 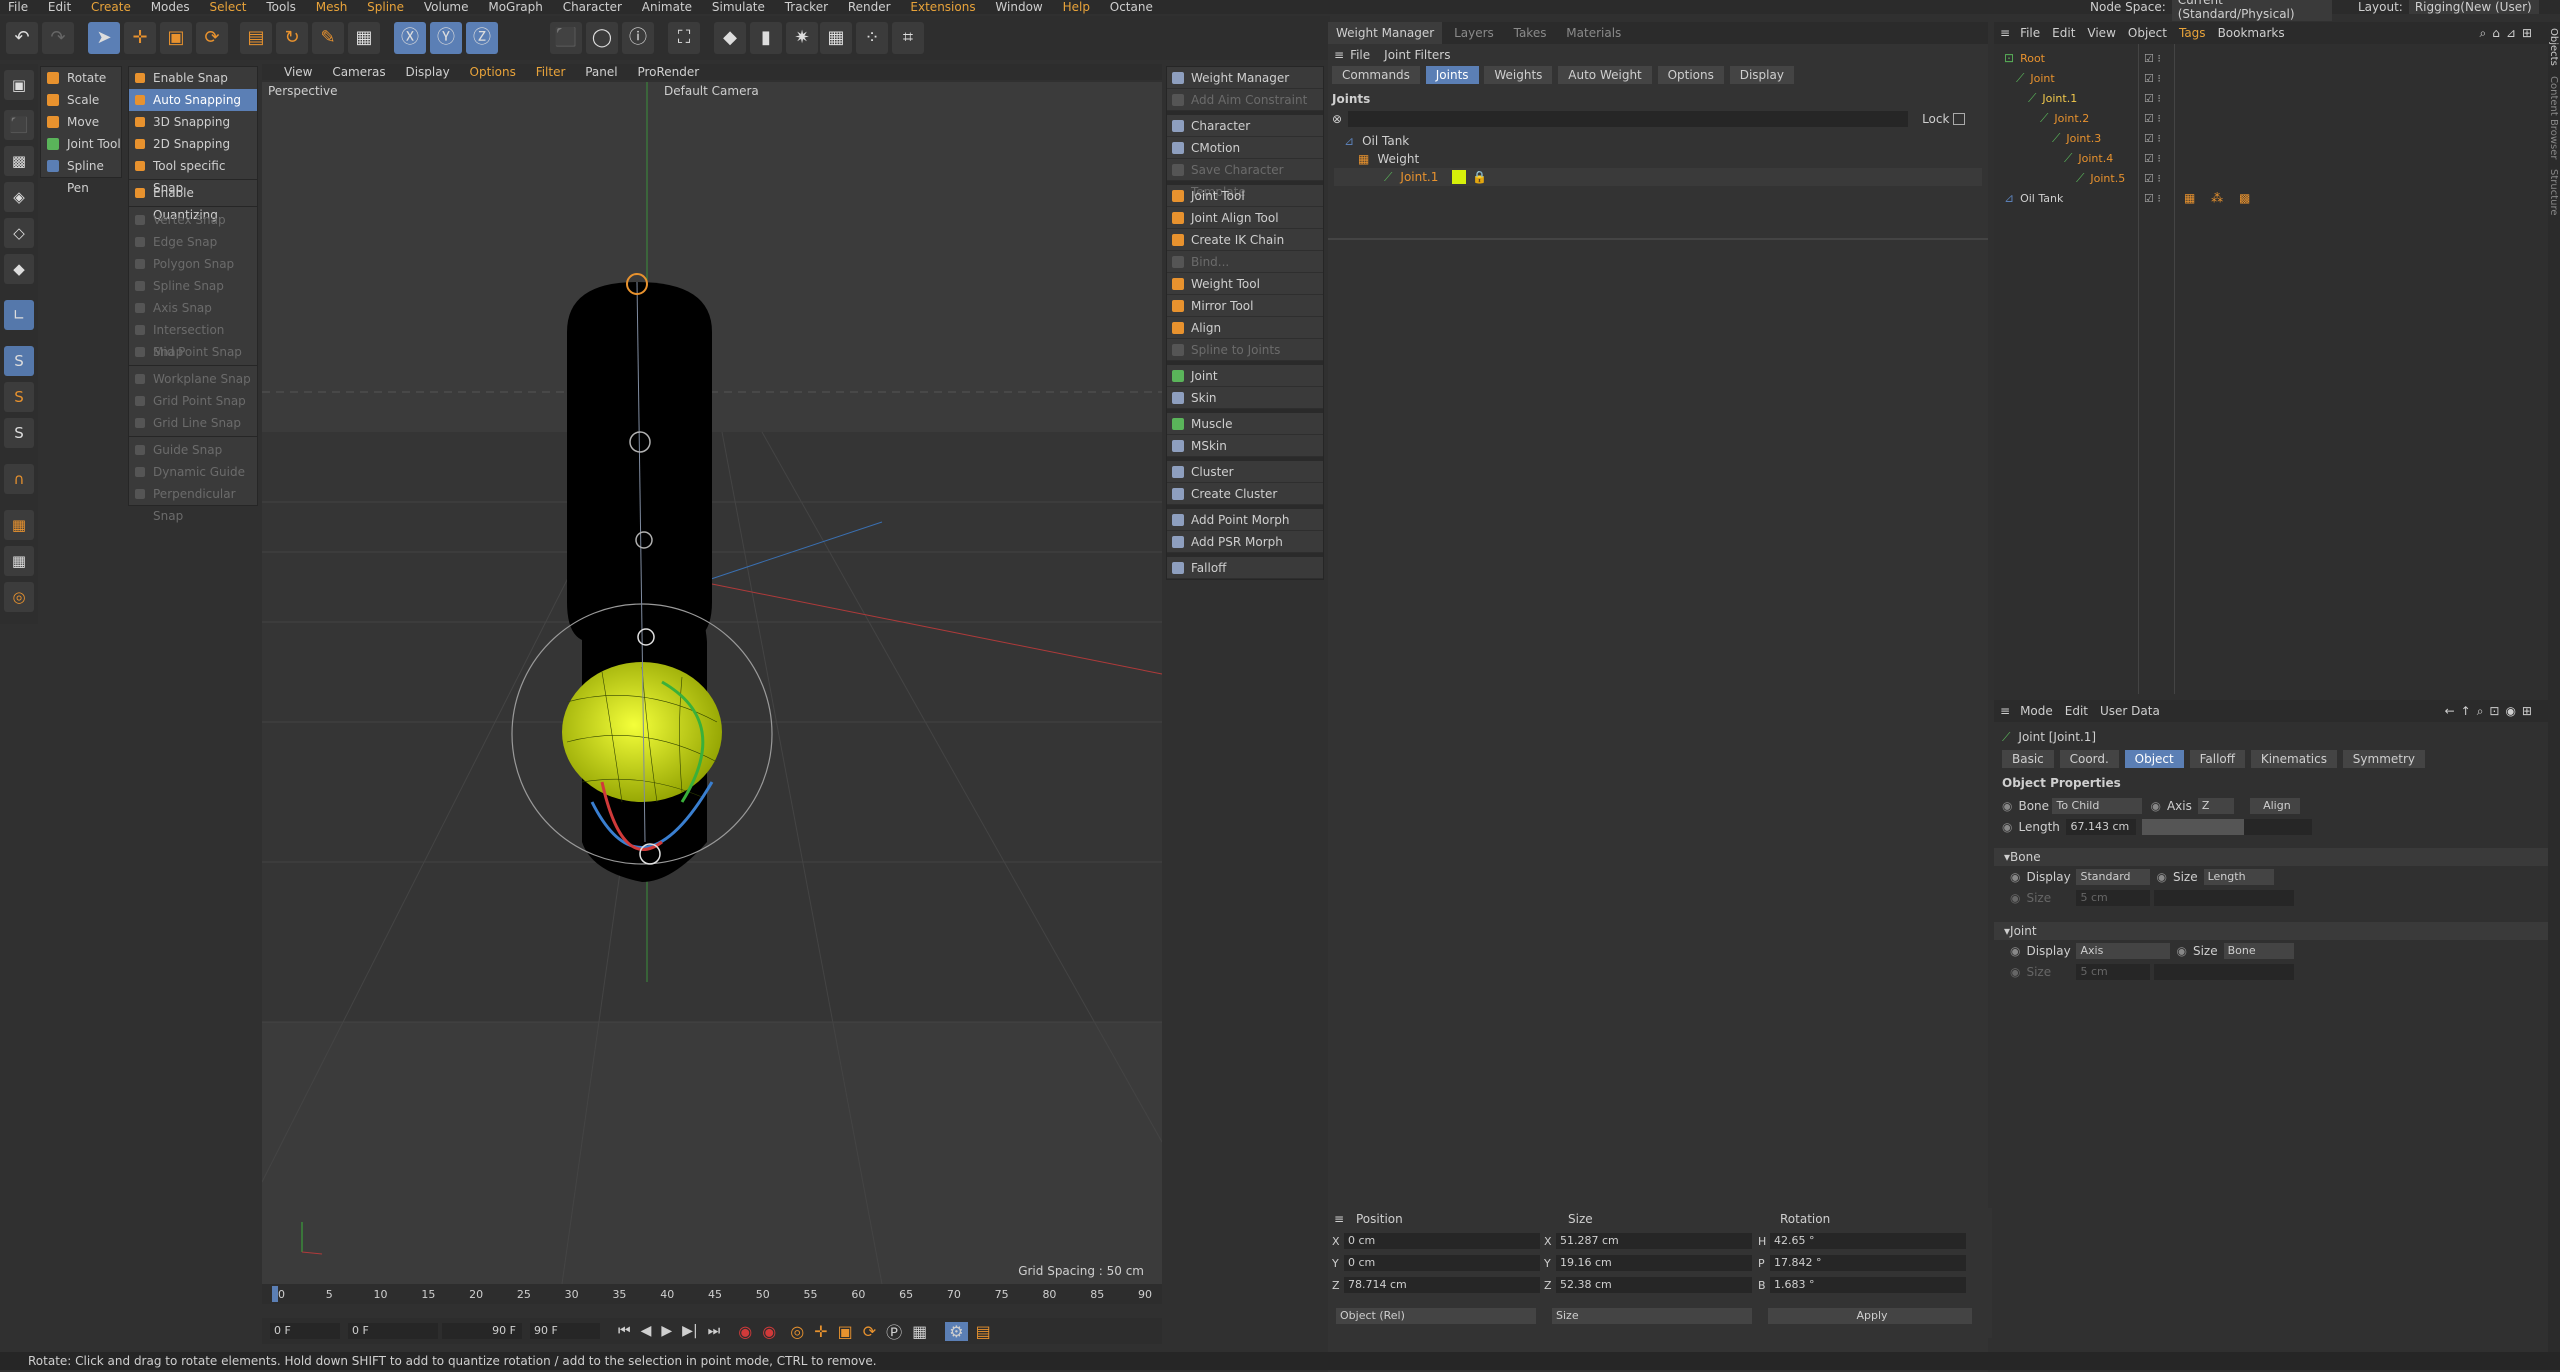 What do you see at coordinates (2192, 33) in the screenshot?
I see `om-menu-tags: Tags` at bounding box center [2192, 33].